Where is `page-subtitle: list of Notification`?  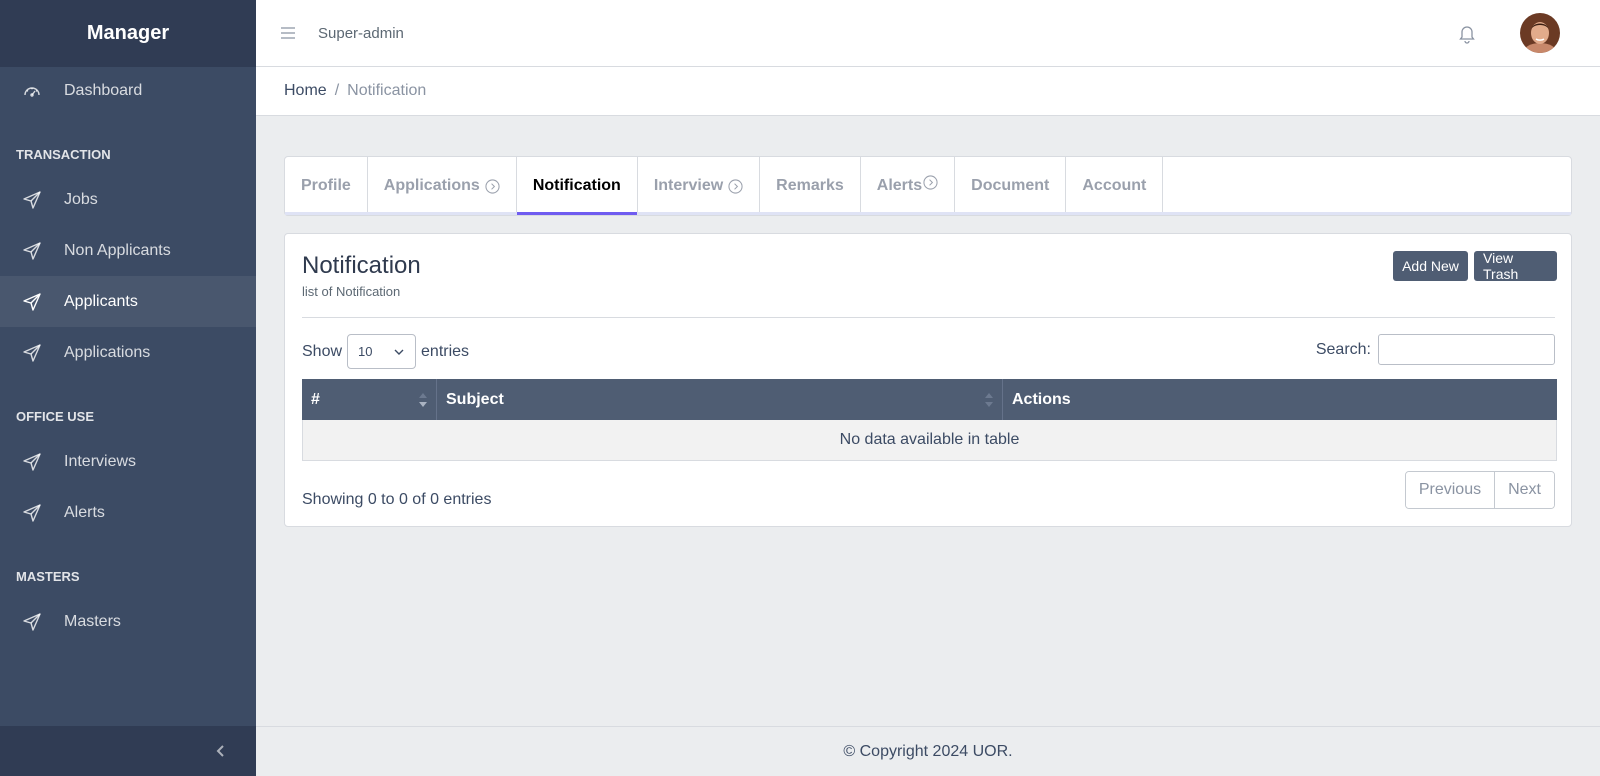
page-subtitle: list of Notification is located at coordinates (351, 291).